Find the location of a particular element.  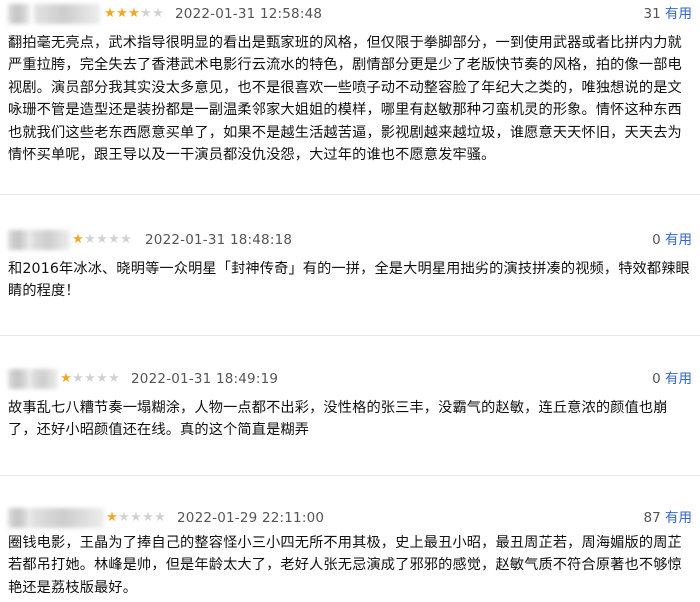

useful-count: 31 is located at coordinates (652, 14).